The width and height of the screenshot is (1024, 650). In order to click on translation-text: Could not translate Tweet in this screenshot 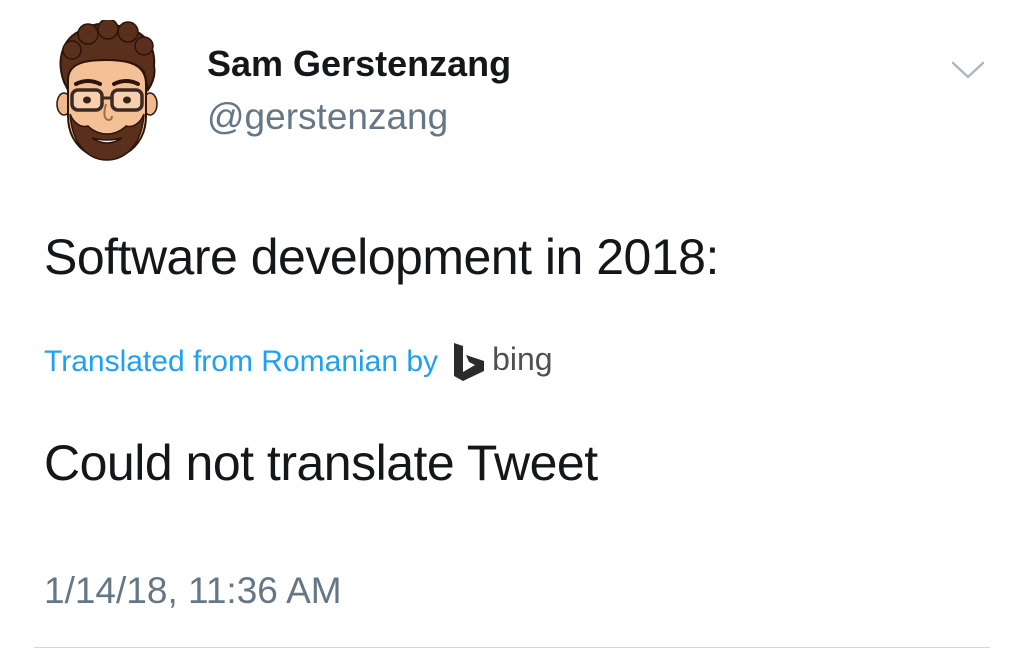, I will do `click(321, 463)`.